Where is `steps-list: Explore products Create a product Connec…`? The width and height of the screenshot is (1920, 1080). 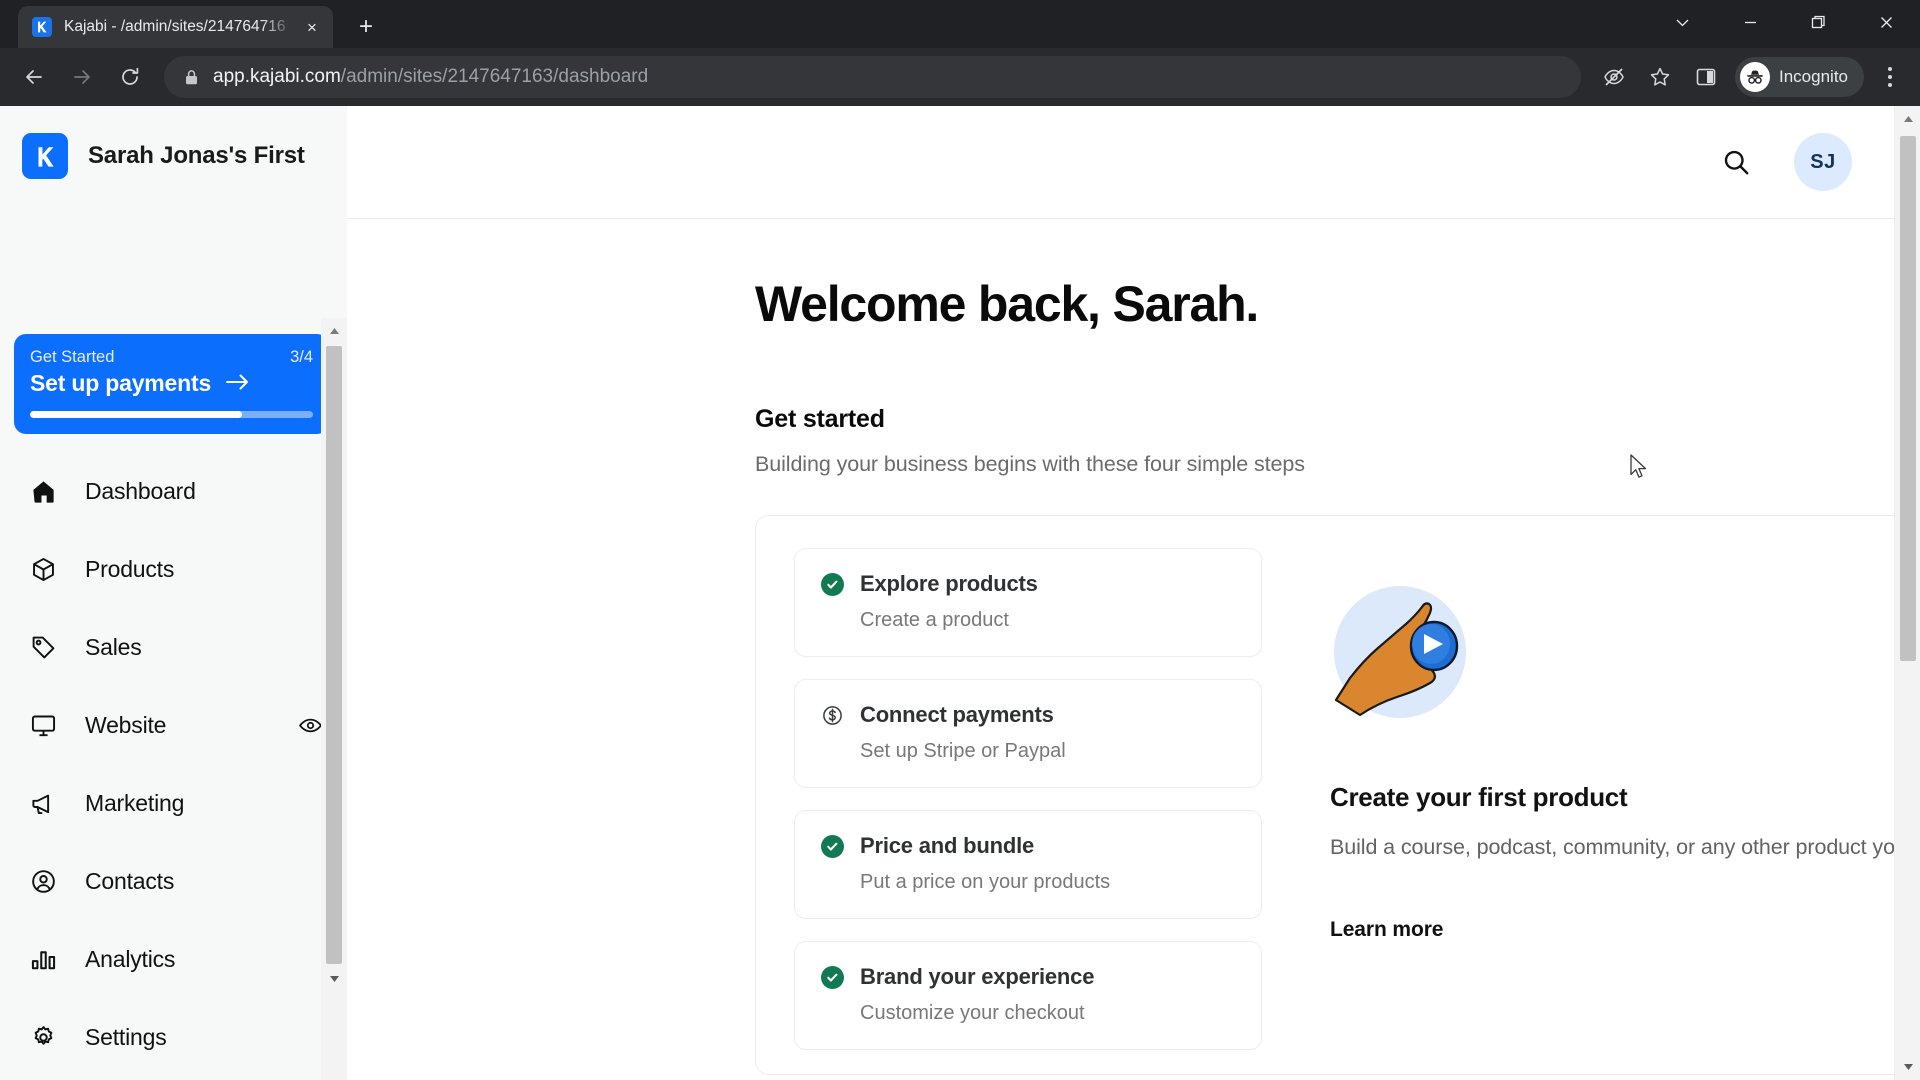
steps-list: Explore products Create a product Connec… is located at coordinates (1009, 811).